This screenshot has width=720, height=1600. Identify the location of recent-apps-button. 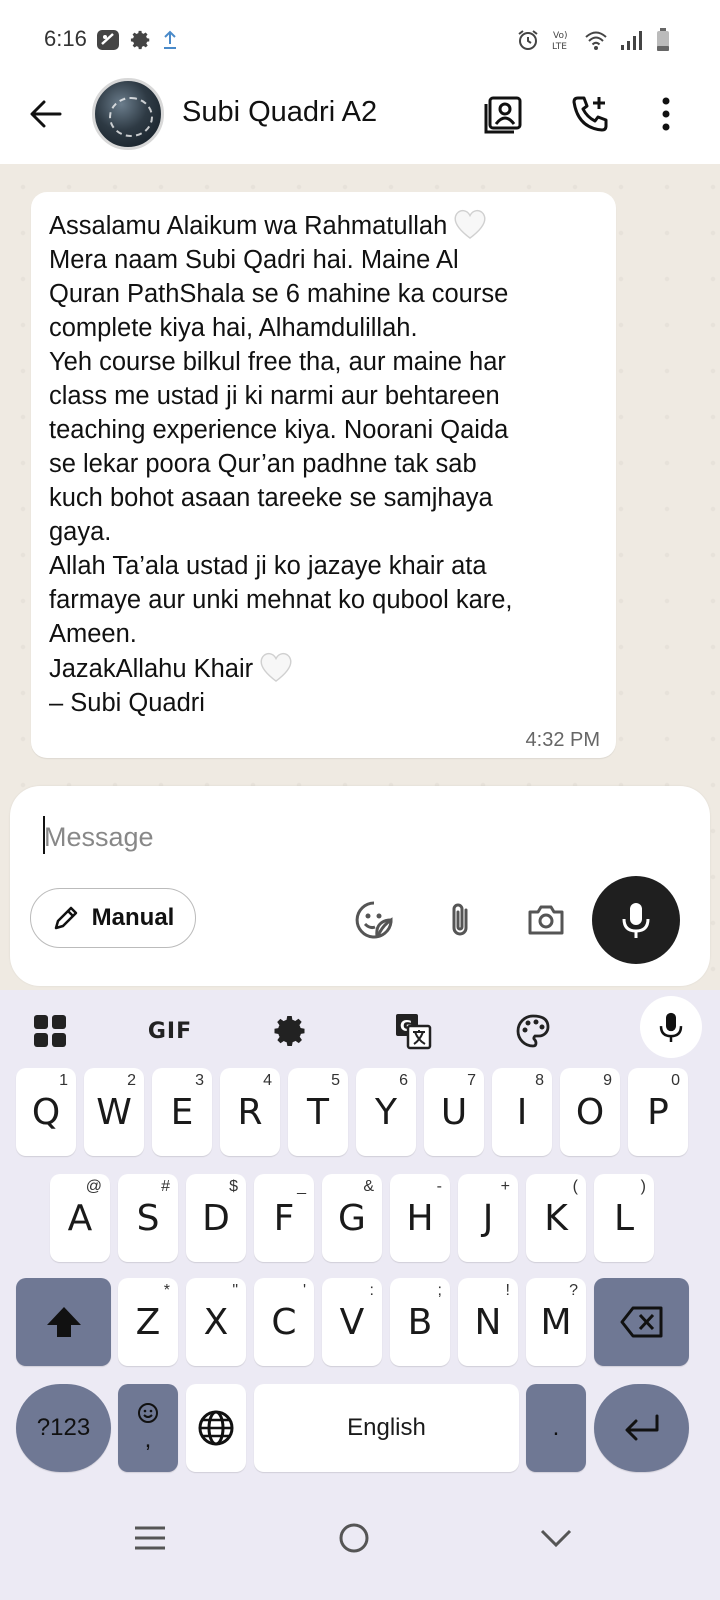
(150, 1538).